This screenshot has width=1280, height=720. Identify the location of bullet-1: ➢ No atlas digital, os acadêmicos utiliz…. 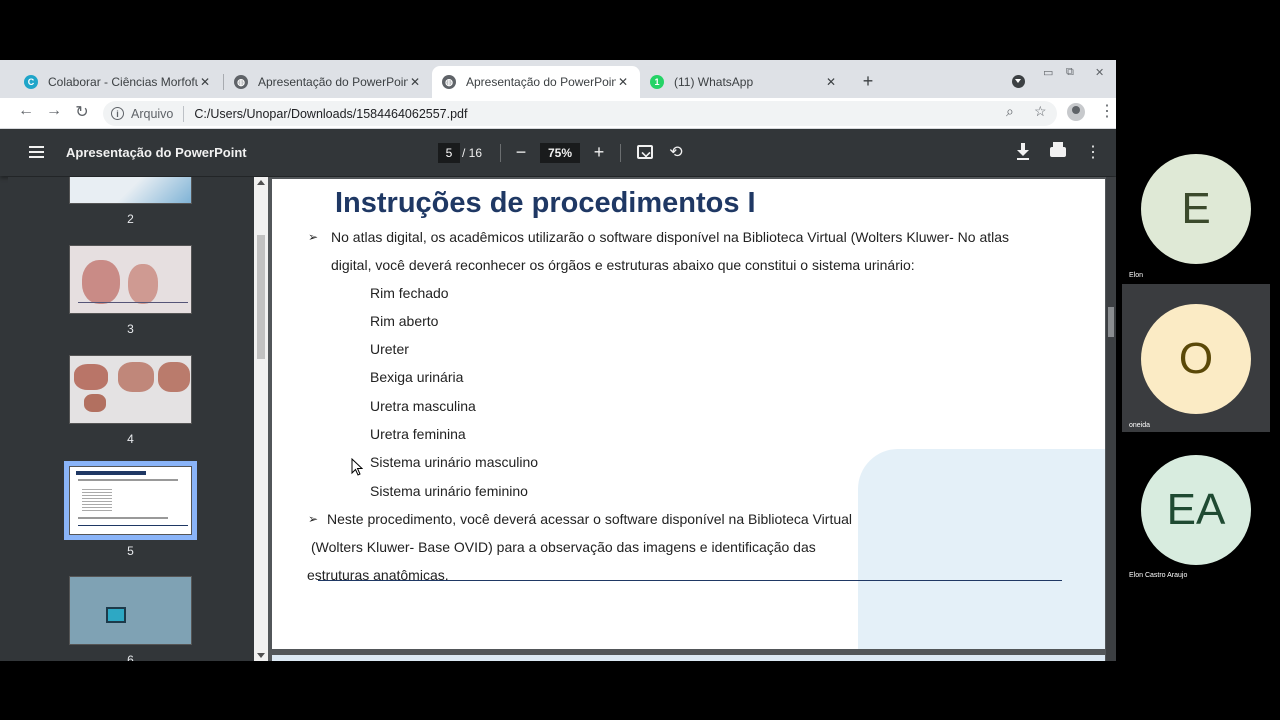
(698, 251).